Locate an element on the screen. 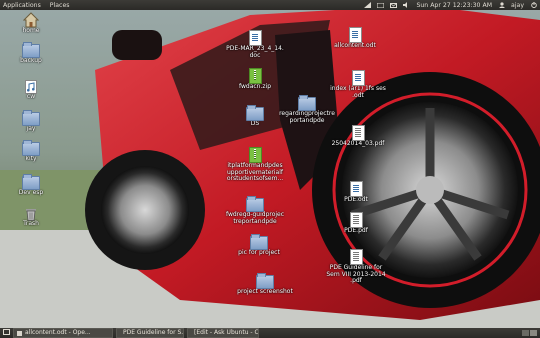 The image size is (540, 338). desktop-icon-25042014-pdf: 25042014_03.pdf is located at coordinates (358, 136).